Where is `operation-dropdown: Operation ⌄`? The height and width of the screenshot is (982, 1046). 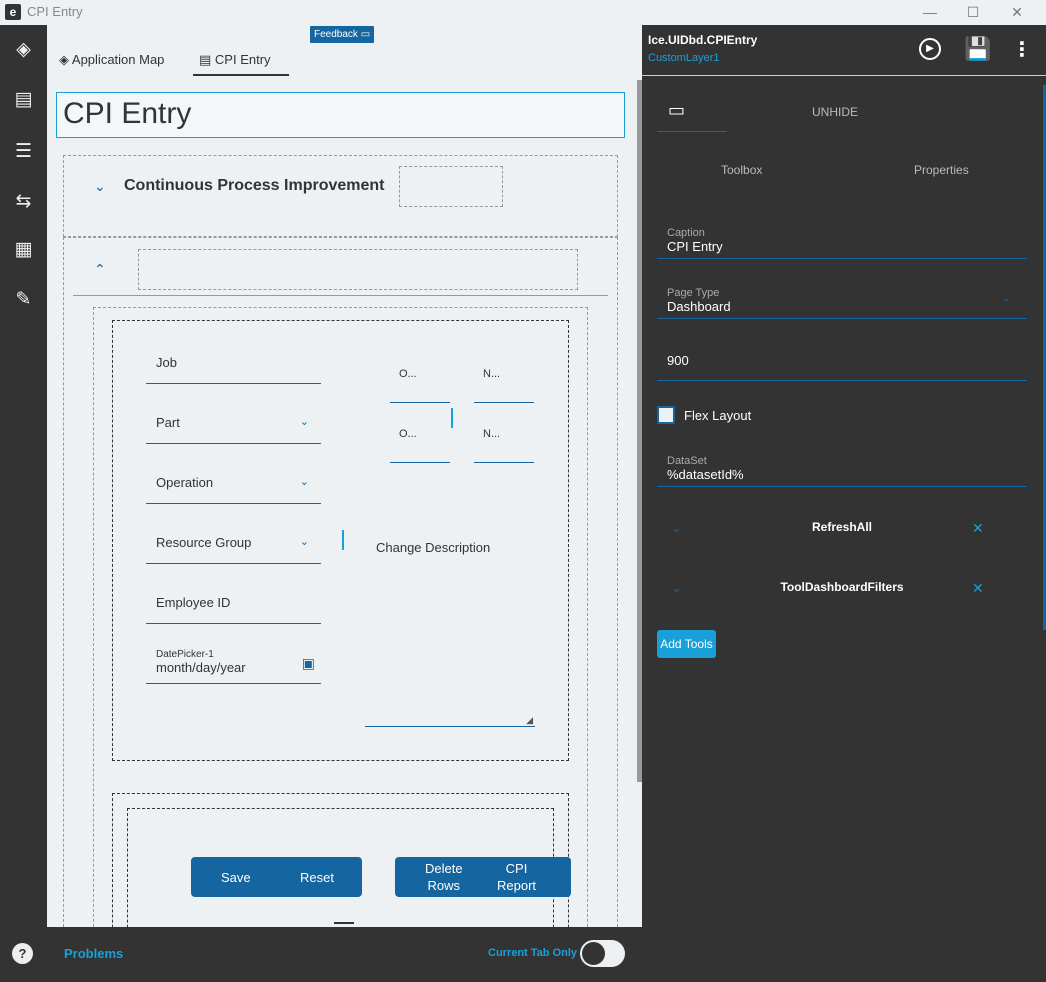 operation-dropdown: Operation ⌄ is located at coordinates (233, 489).